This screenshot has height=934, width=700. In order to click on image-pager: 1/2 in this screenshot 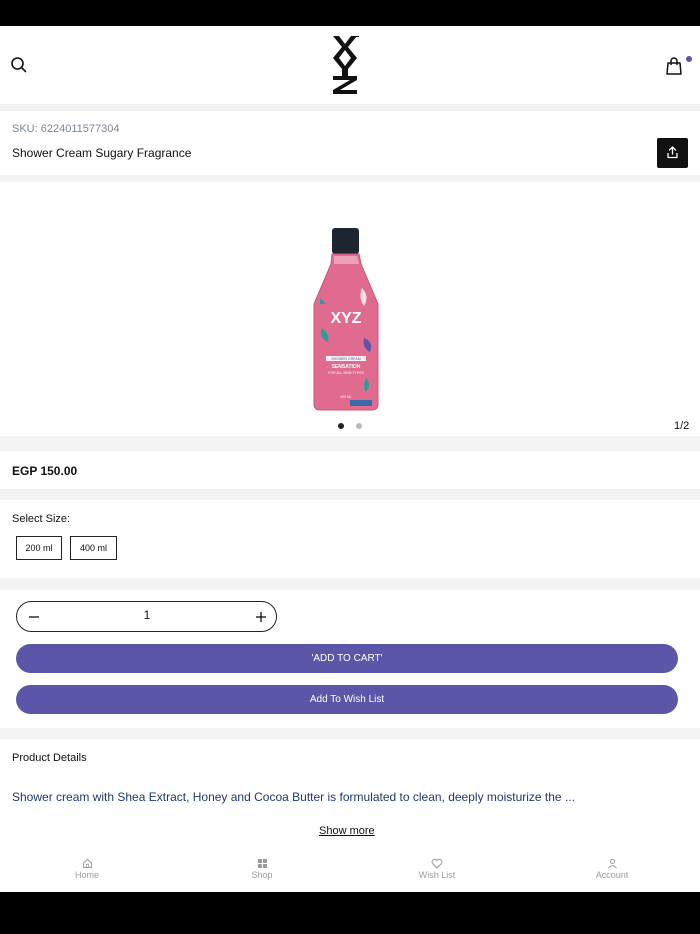, I will do `click(682, 426)`.